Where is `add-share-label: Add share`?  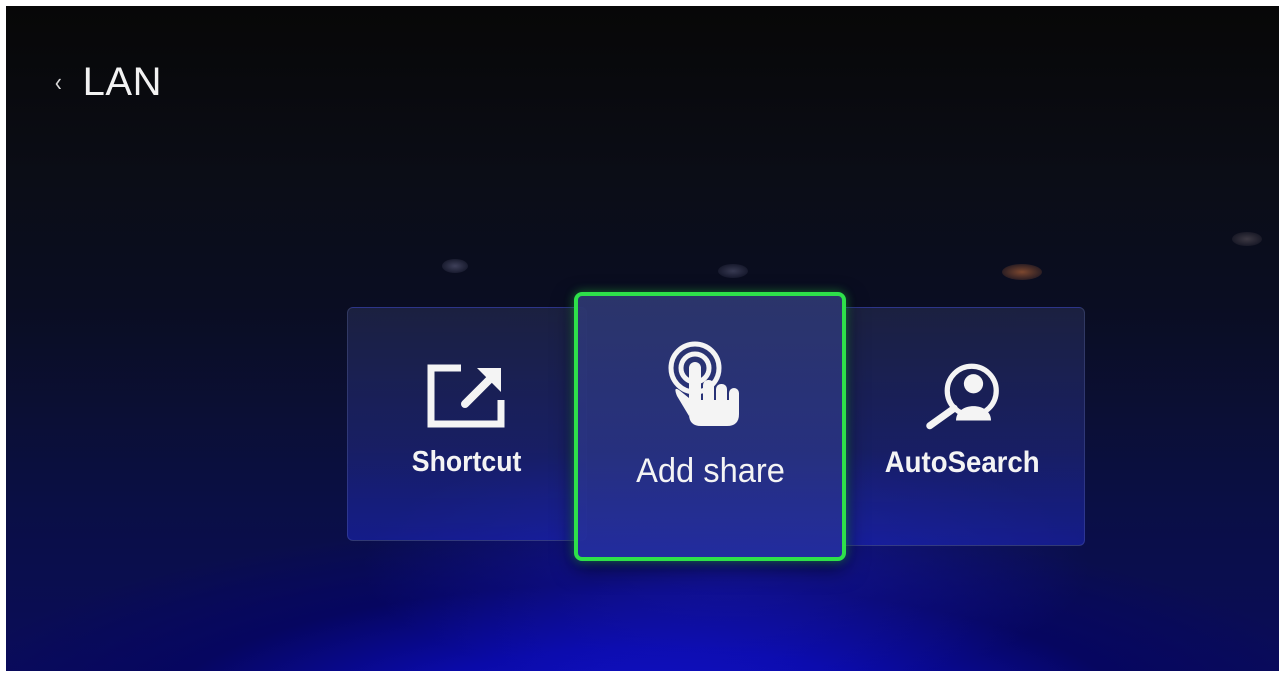 add-share-label: Add share is located at coordinates (710, 471).